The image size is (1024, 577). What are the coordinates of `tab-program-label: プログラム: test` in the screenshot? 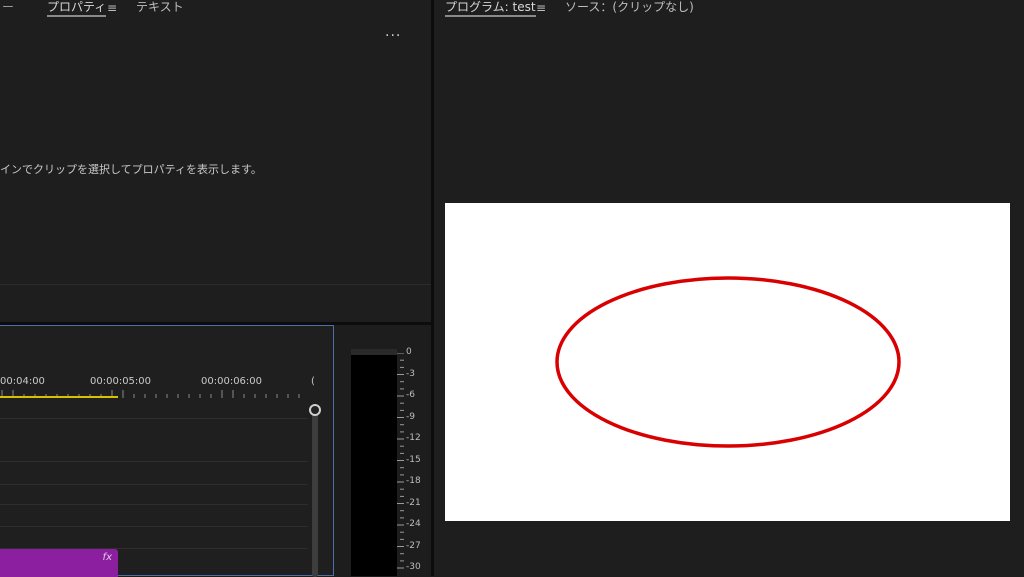 It's located at (490, 7).